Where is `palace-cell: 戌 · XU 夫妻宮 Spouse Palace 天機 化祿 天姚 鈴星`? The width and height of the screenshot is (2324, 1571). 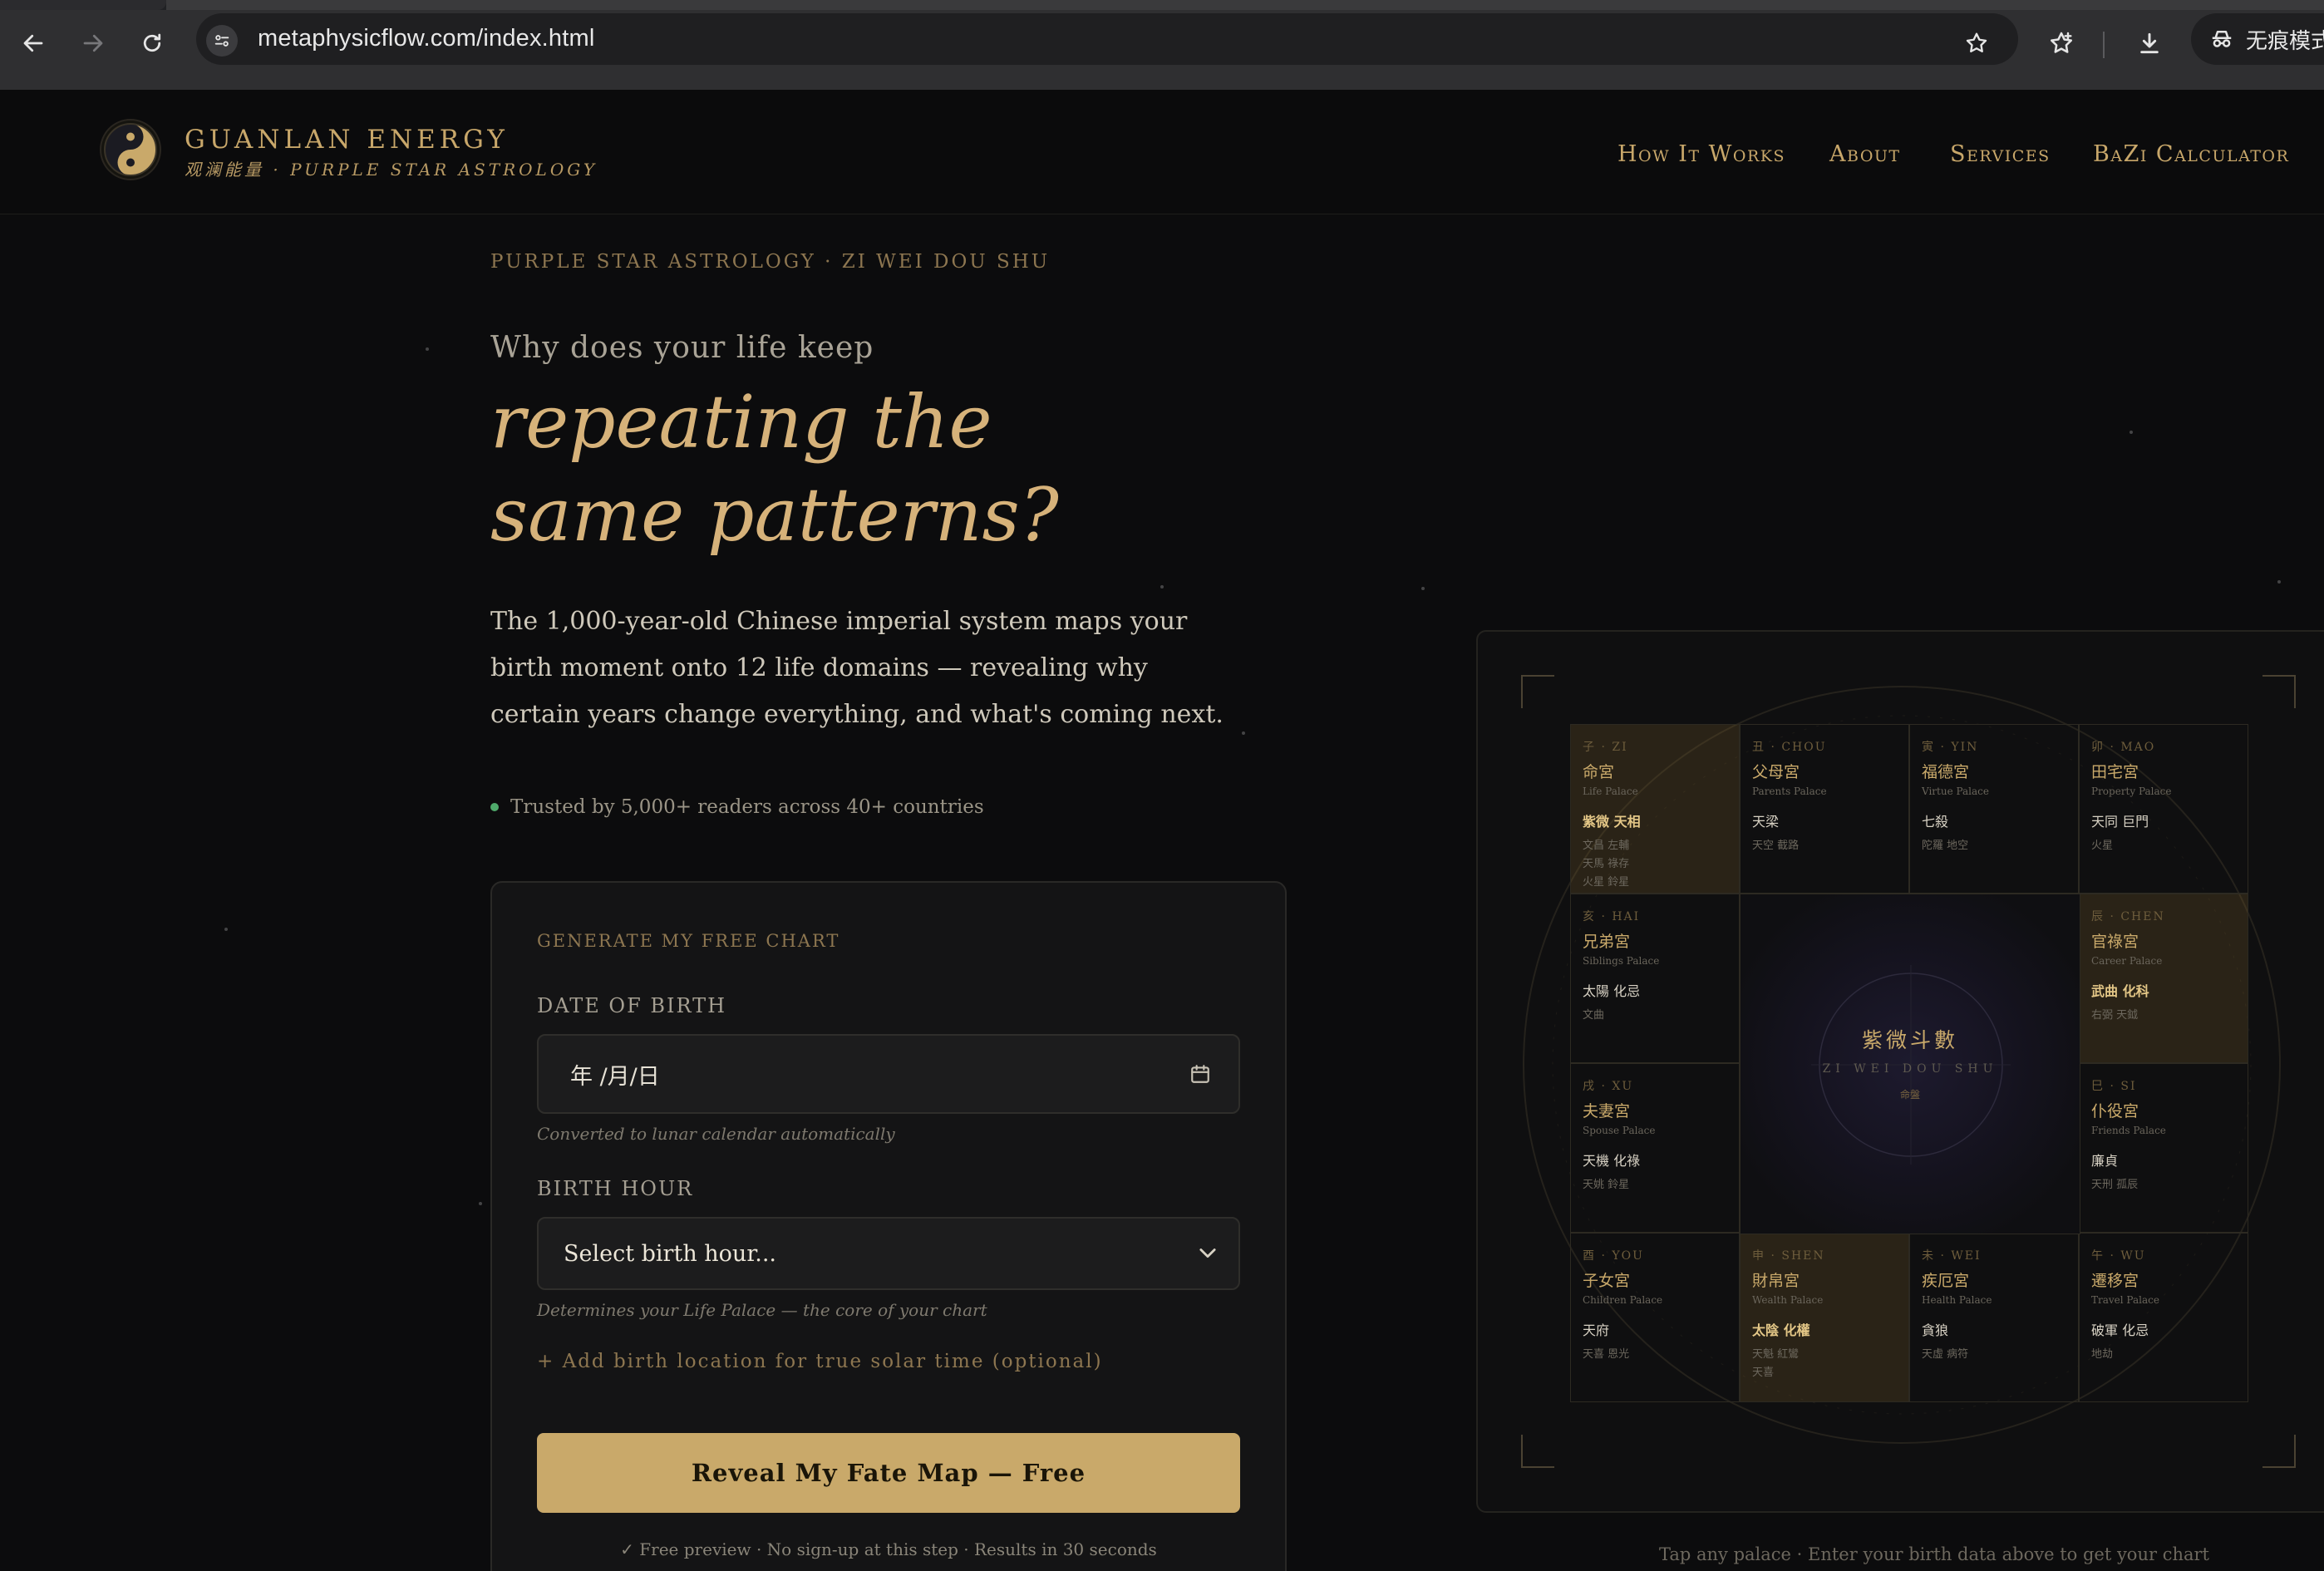 palace-cell: 戌 · XU 夫妻宮 Spouse Palace 天機 化祿 天姚 鈴星 is located at coordinates (1655, 1148).